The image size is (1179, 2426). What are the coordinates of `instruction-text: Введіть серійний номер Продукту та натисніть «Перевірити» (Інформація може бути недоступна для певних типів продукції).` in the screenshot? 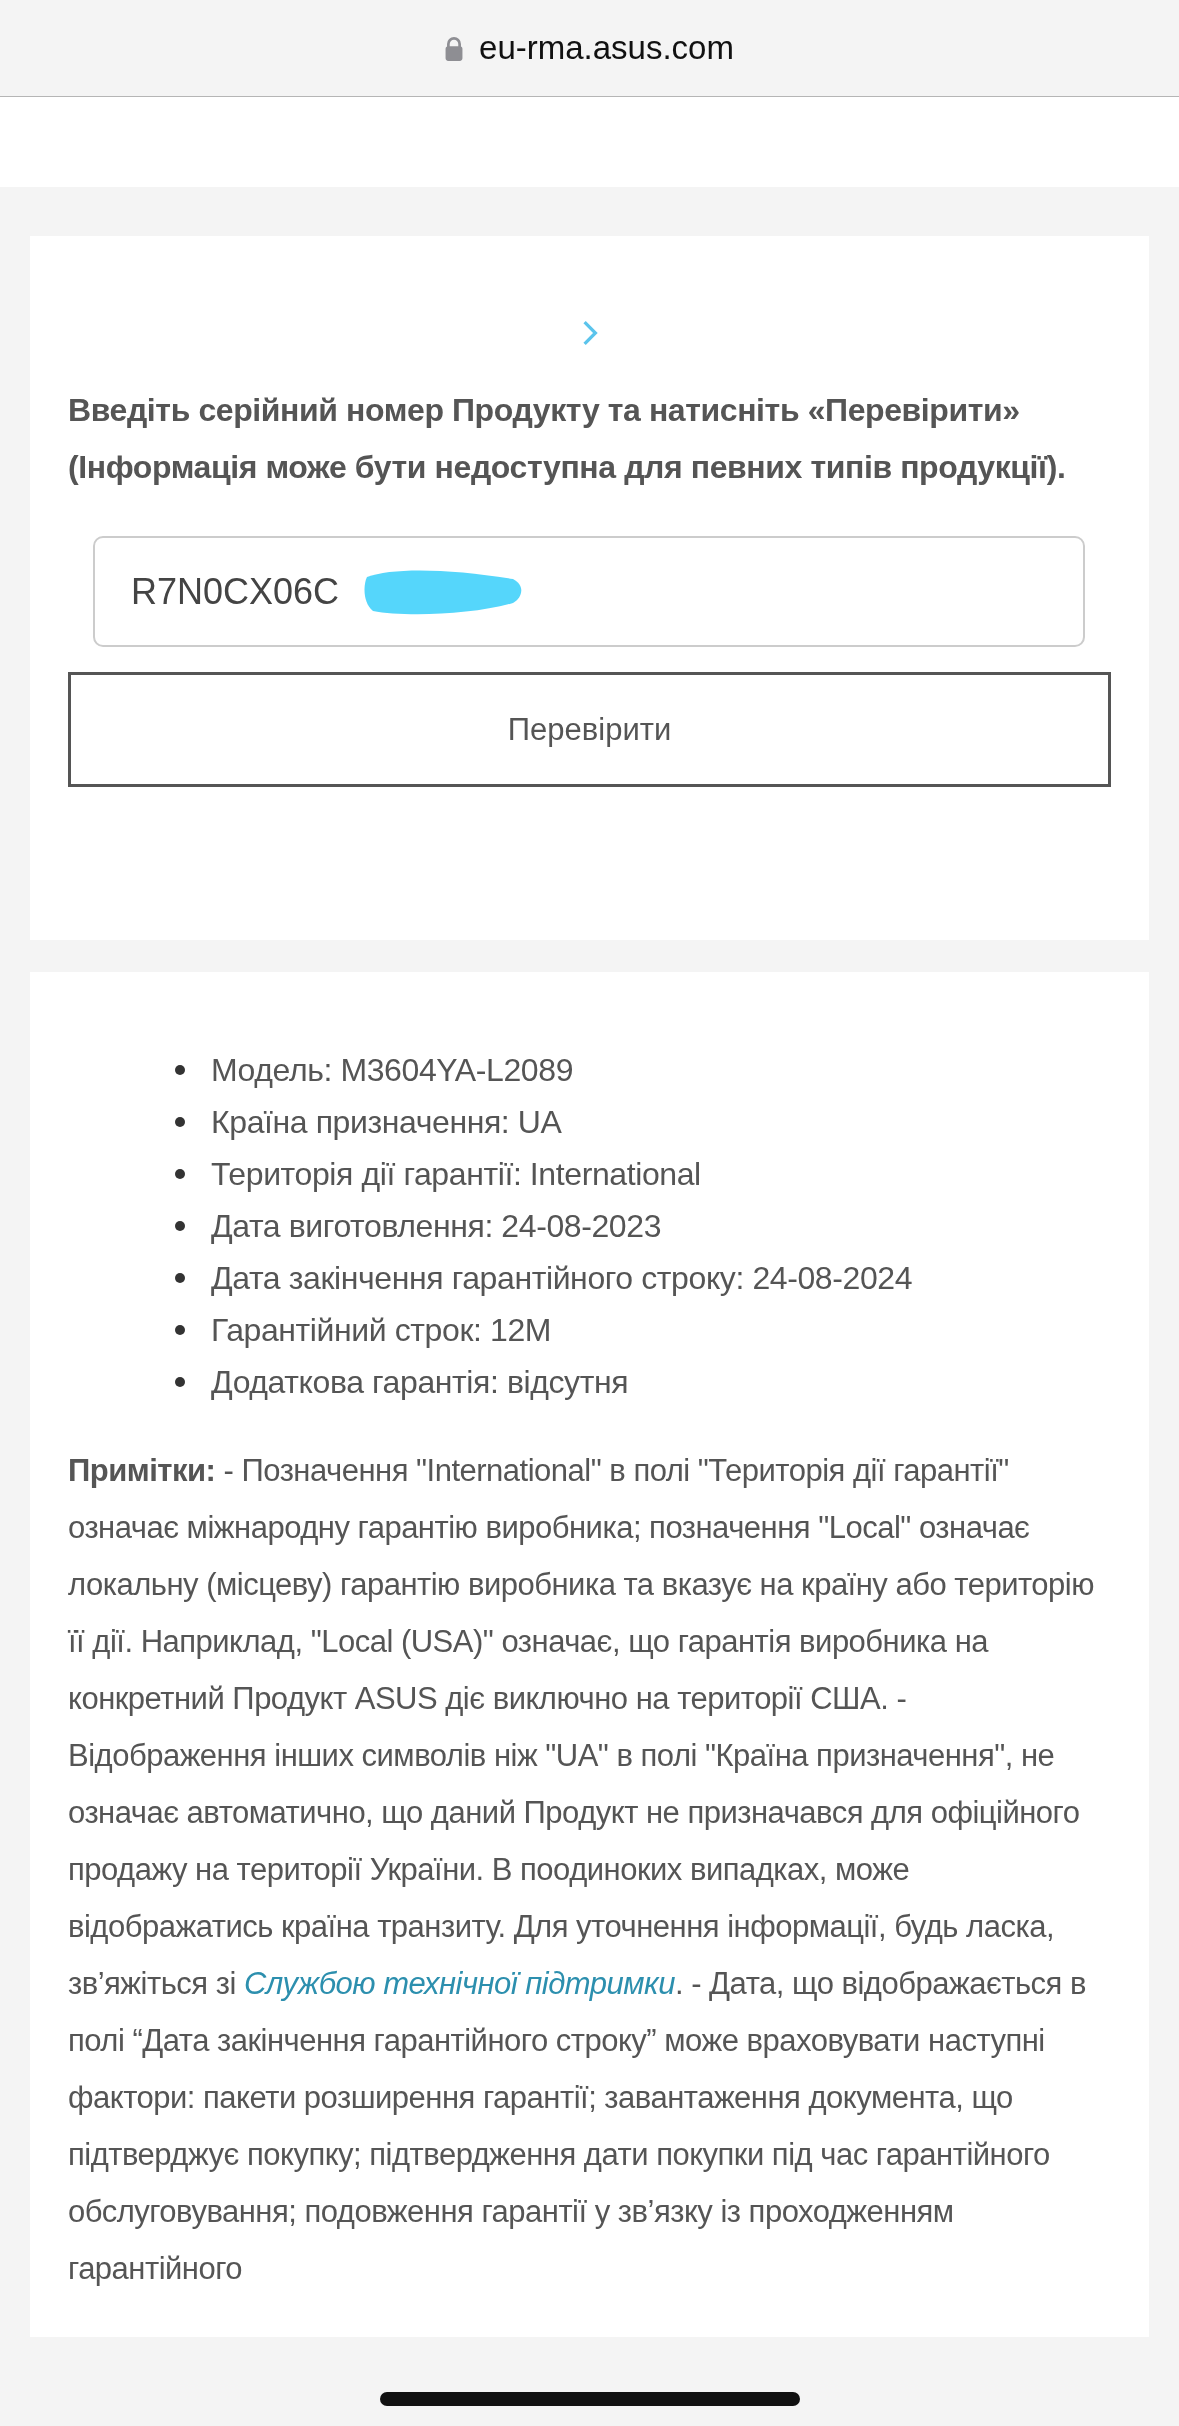 It's located at (567, 439).